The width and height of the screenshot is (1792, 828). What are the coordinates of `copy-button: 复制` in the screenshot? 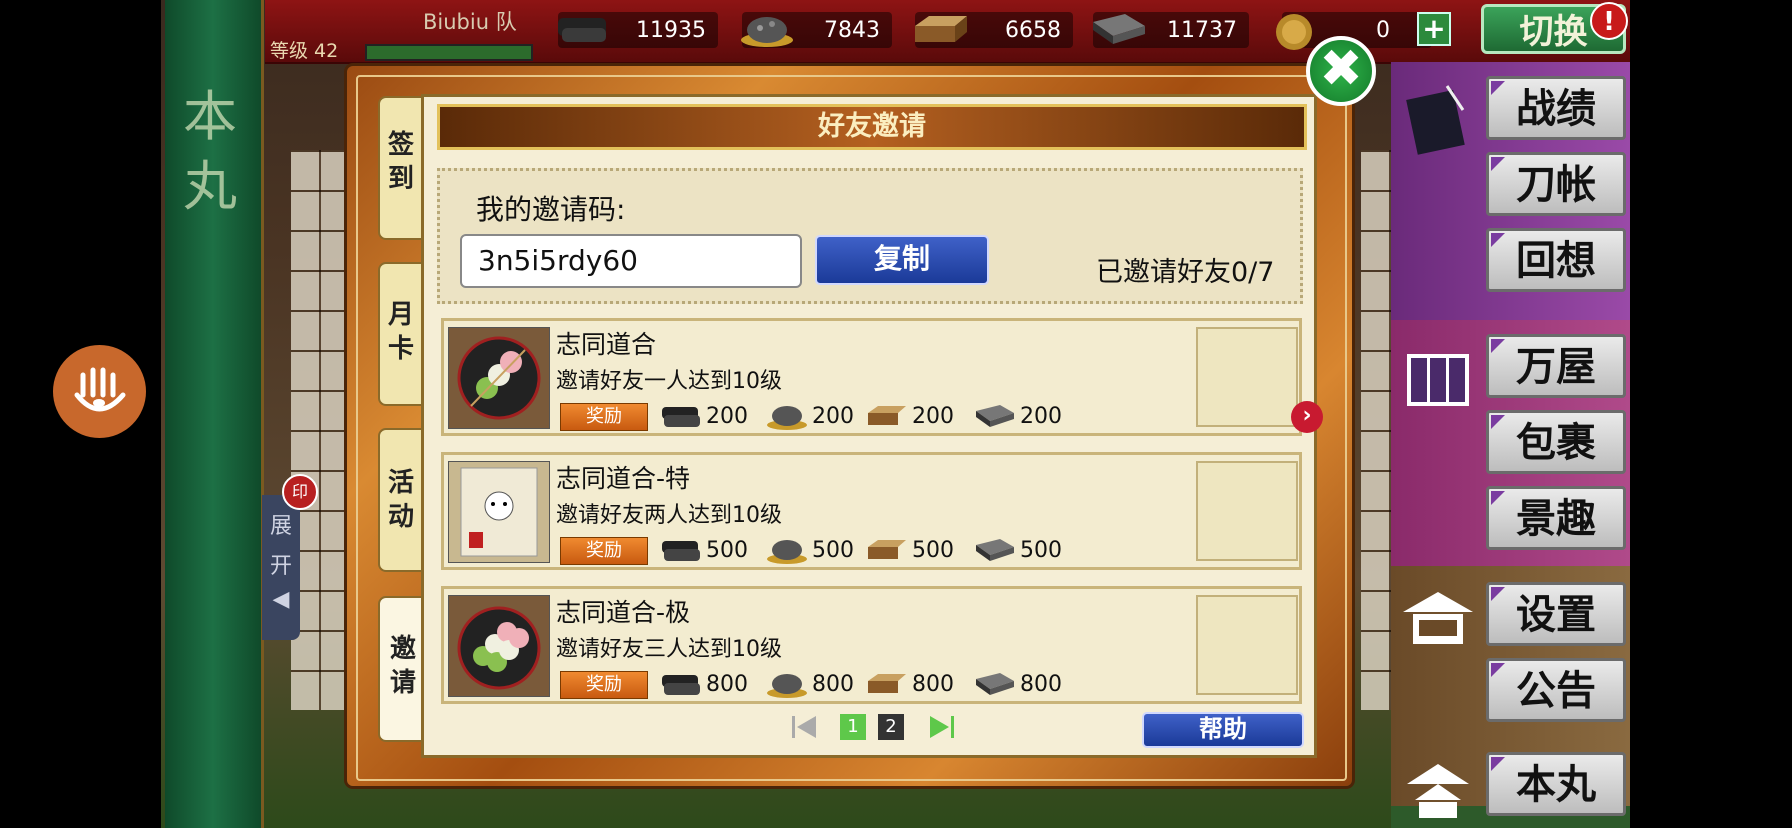 It's located at (902, 260).